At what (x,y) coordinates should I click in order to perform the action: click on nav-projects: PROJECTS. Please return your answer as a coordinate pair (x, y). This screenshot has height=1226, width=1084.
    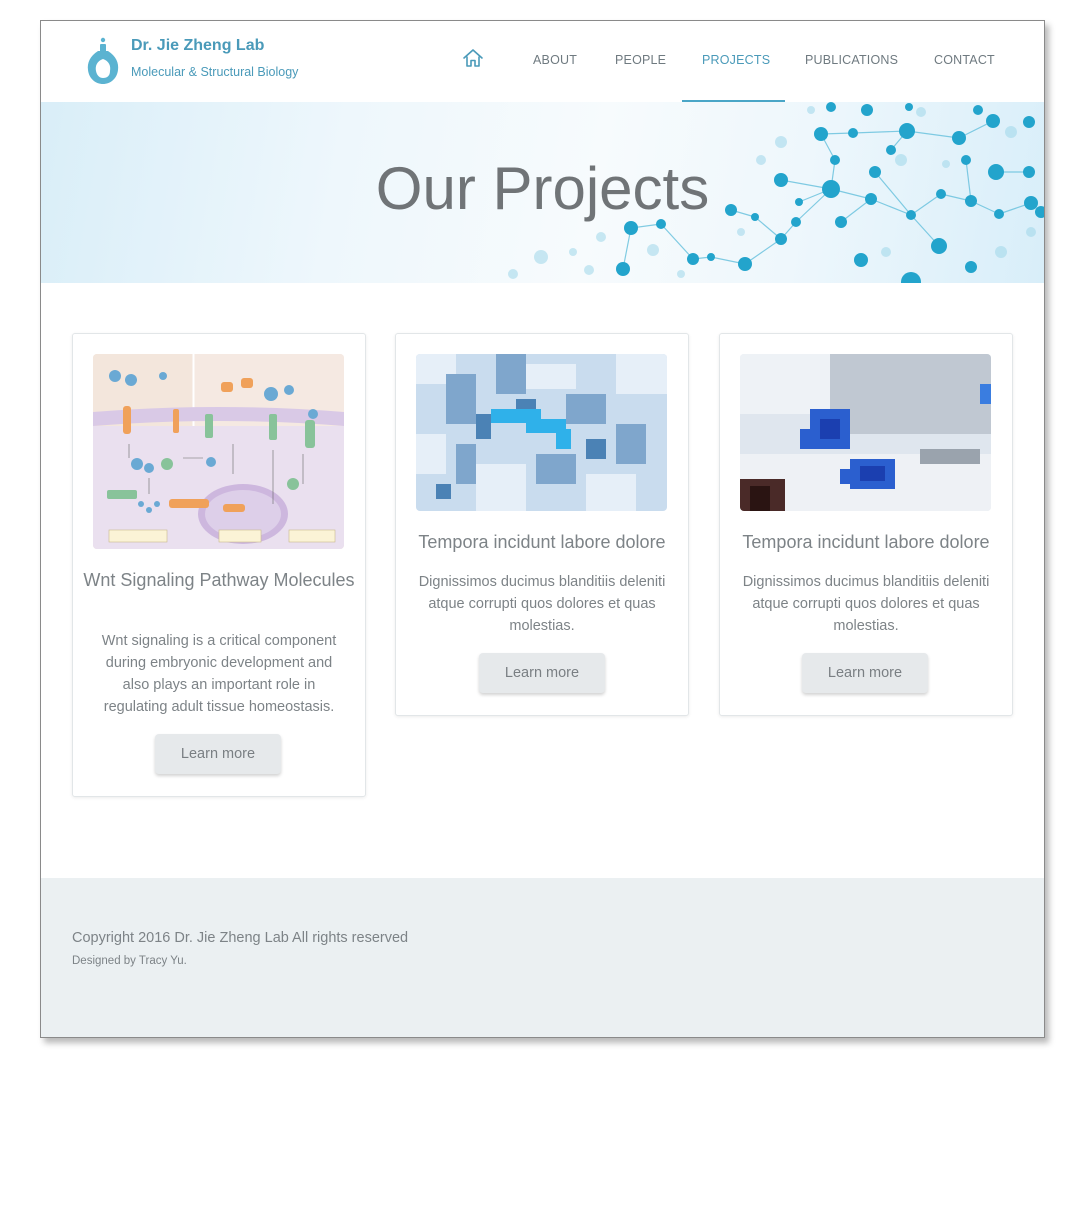
    Looking at the image, I should click on (736, 60).